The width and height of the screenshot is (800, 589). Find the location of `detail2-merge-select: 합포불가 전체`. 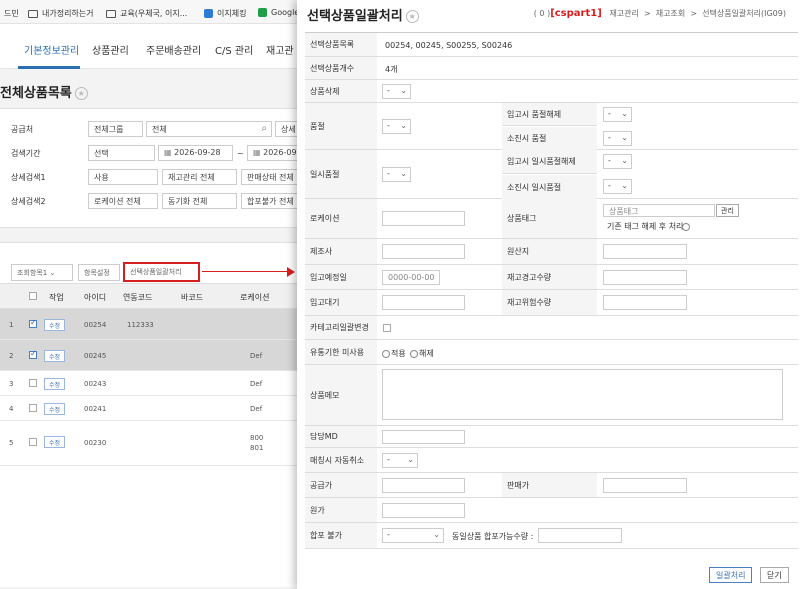

detail2-merge-select: 합포불가 전체 is located at coordinates (270, 201).